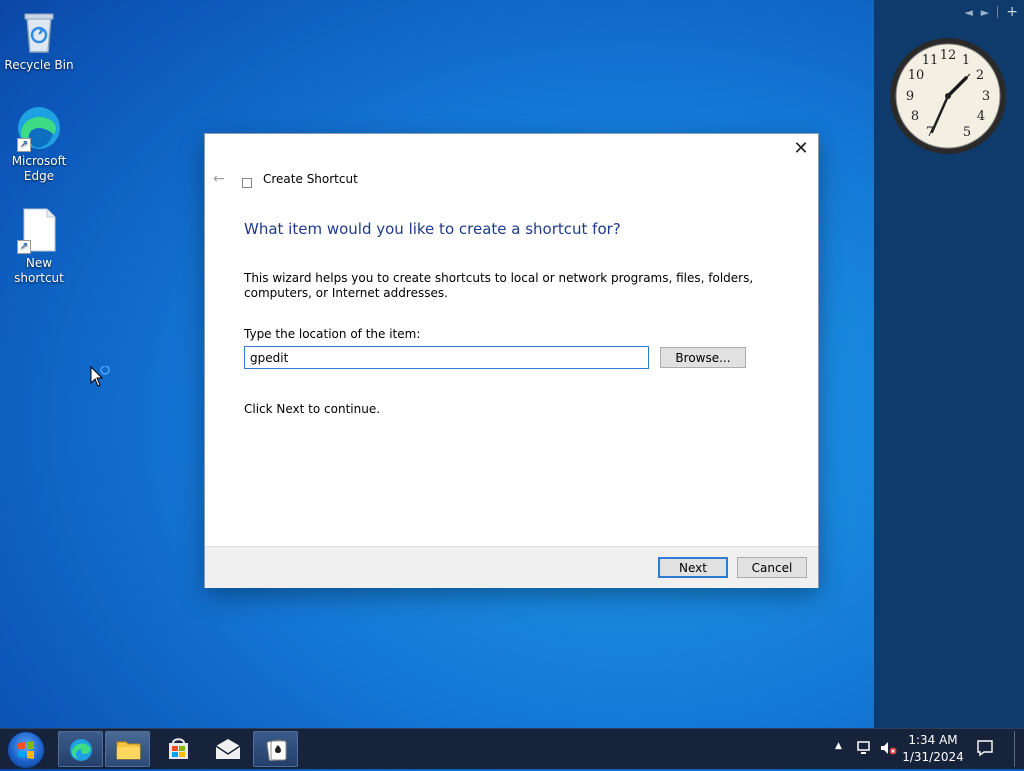 The height and width of the screenshot is (771, 1024). Describe the element at coordinates (310, 179) in the screenshot. I see `dialog-title: Create Shortcut` at that location.